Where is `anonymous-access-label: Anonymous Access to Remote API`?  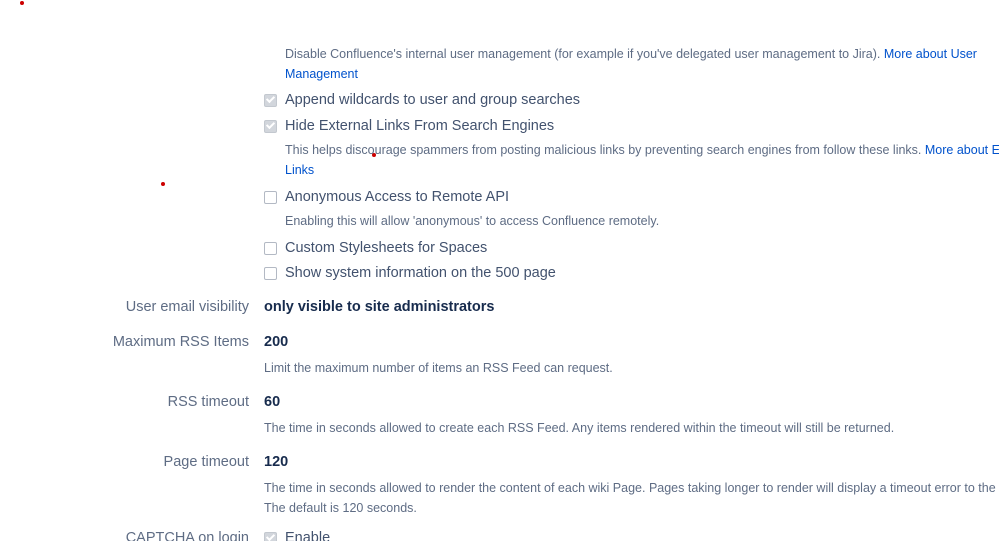 anonymous-access-label: Anonymous Access to Remote API is located at coordinates (397, 197).